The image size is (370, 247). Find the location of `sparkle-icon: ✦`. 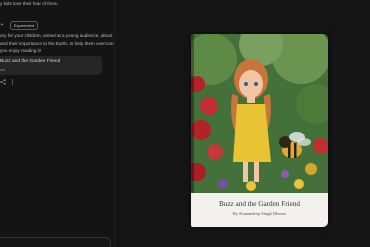

sparkle-icon: ✦ is located at coordinates (2, 24).